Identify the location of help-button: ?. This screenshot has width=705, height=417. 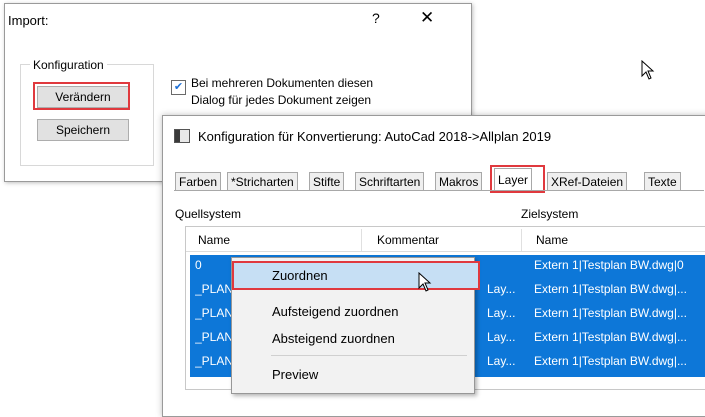
(376, 18).